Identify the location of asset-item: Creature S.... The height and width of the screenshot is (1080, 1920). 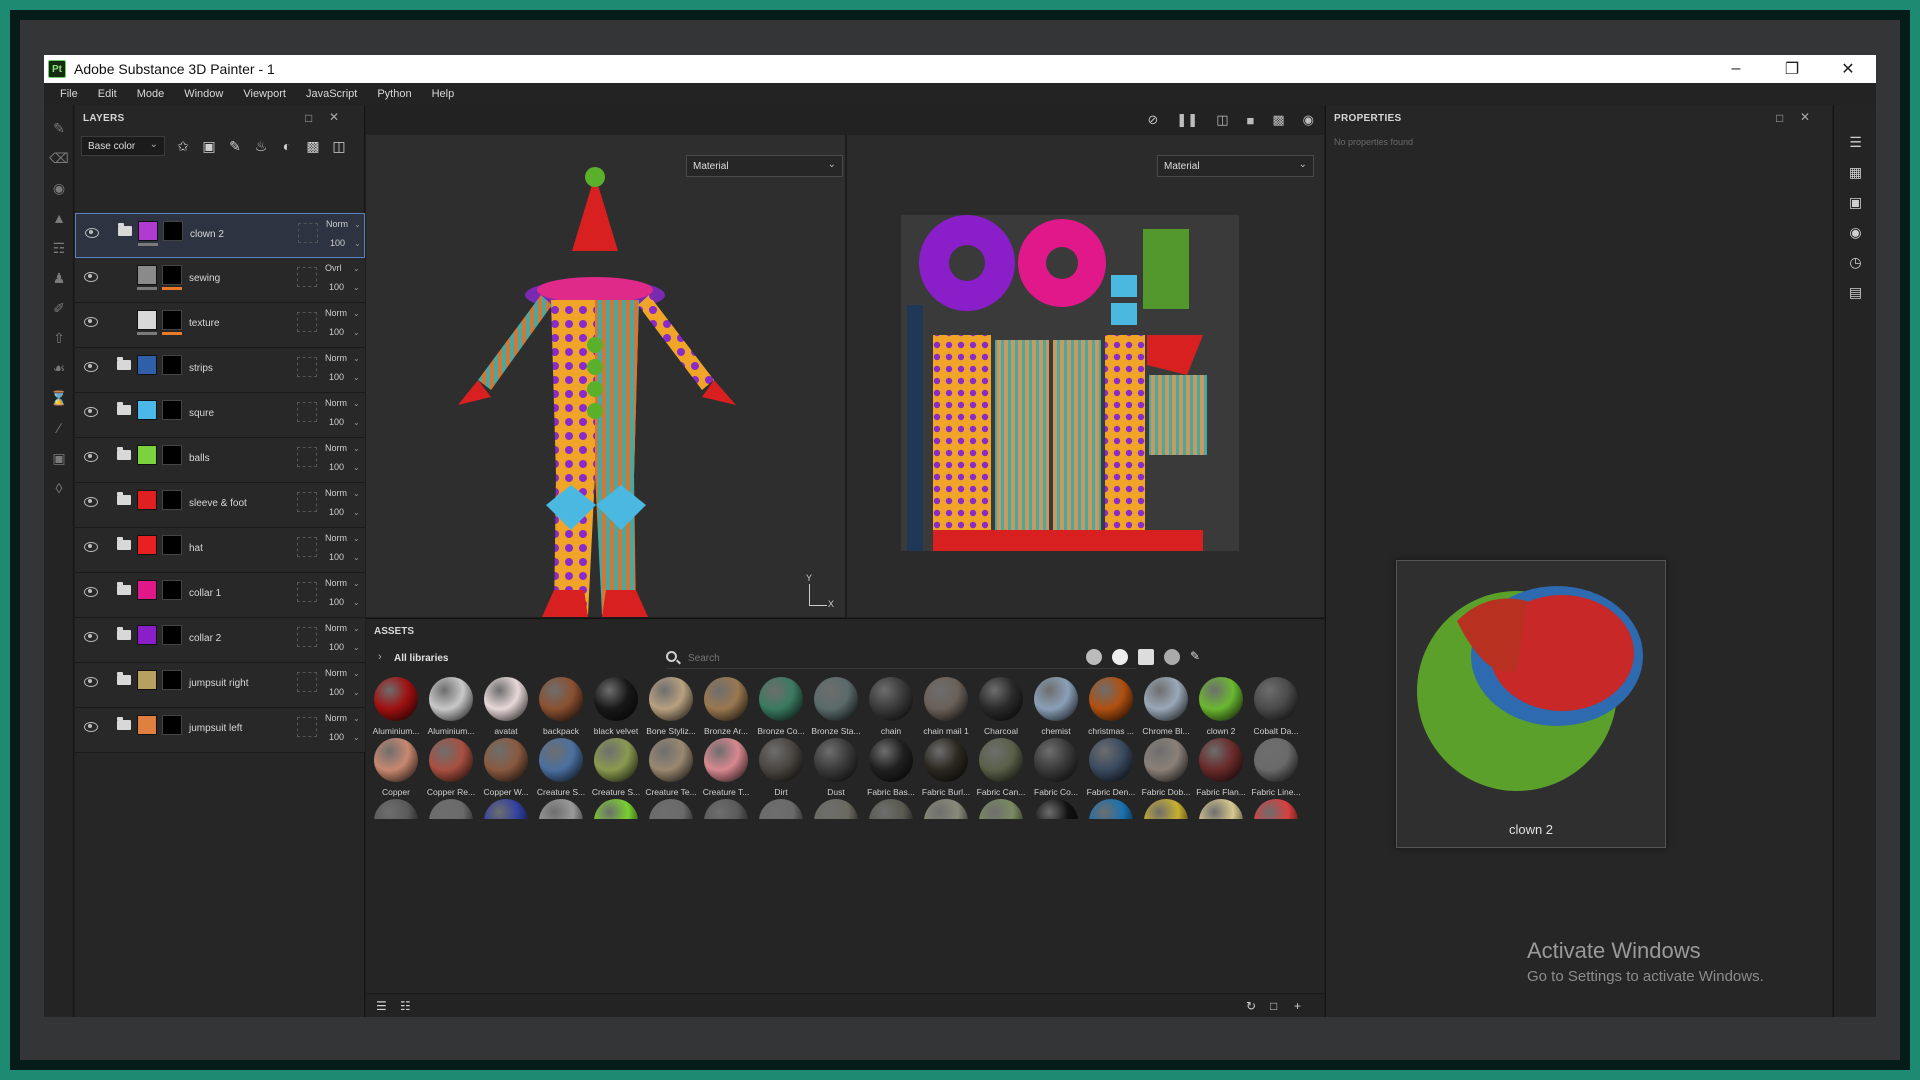
(561, 767).